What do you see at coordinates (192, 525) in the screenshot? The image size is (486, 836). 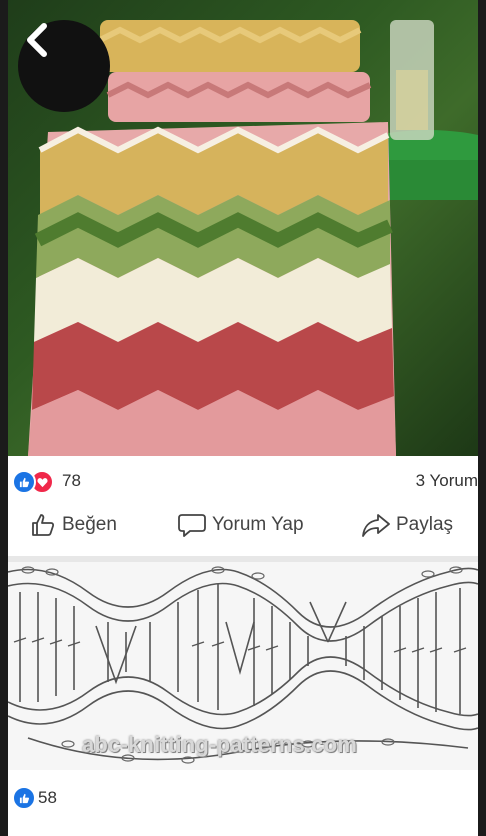 I see `speech-bubble-icon` at bounding box center [192, 525].